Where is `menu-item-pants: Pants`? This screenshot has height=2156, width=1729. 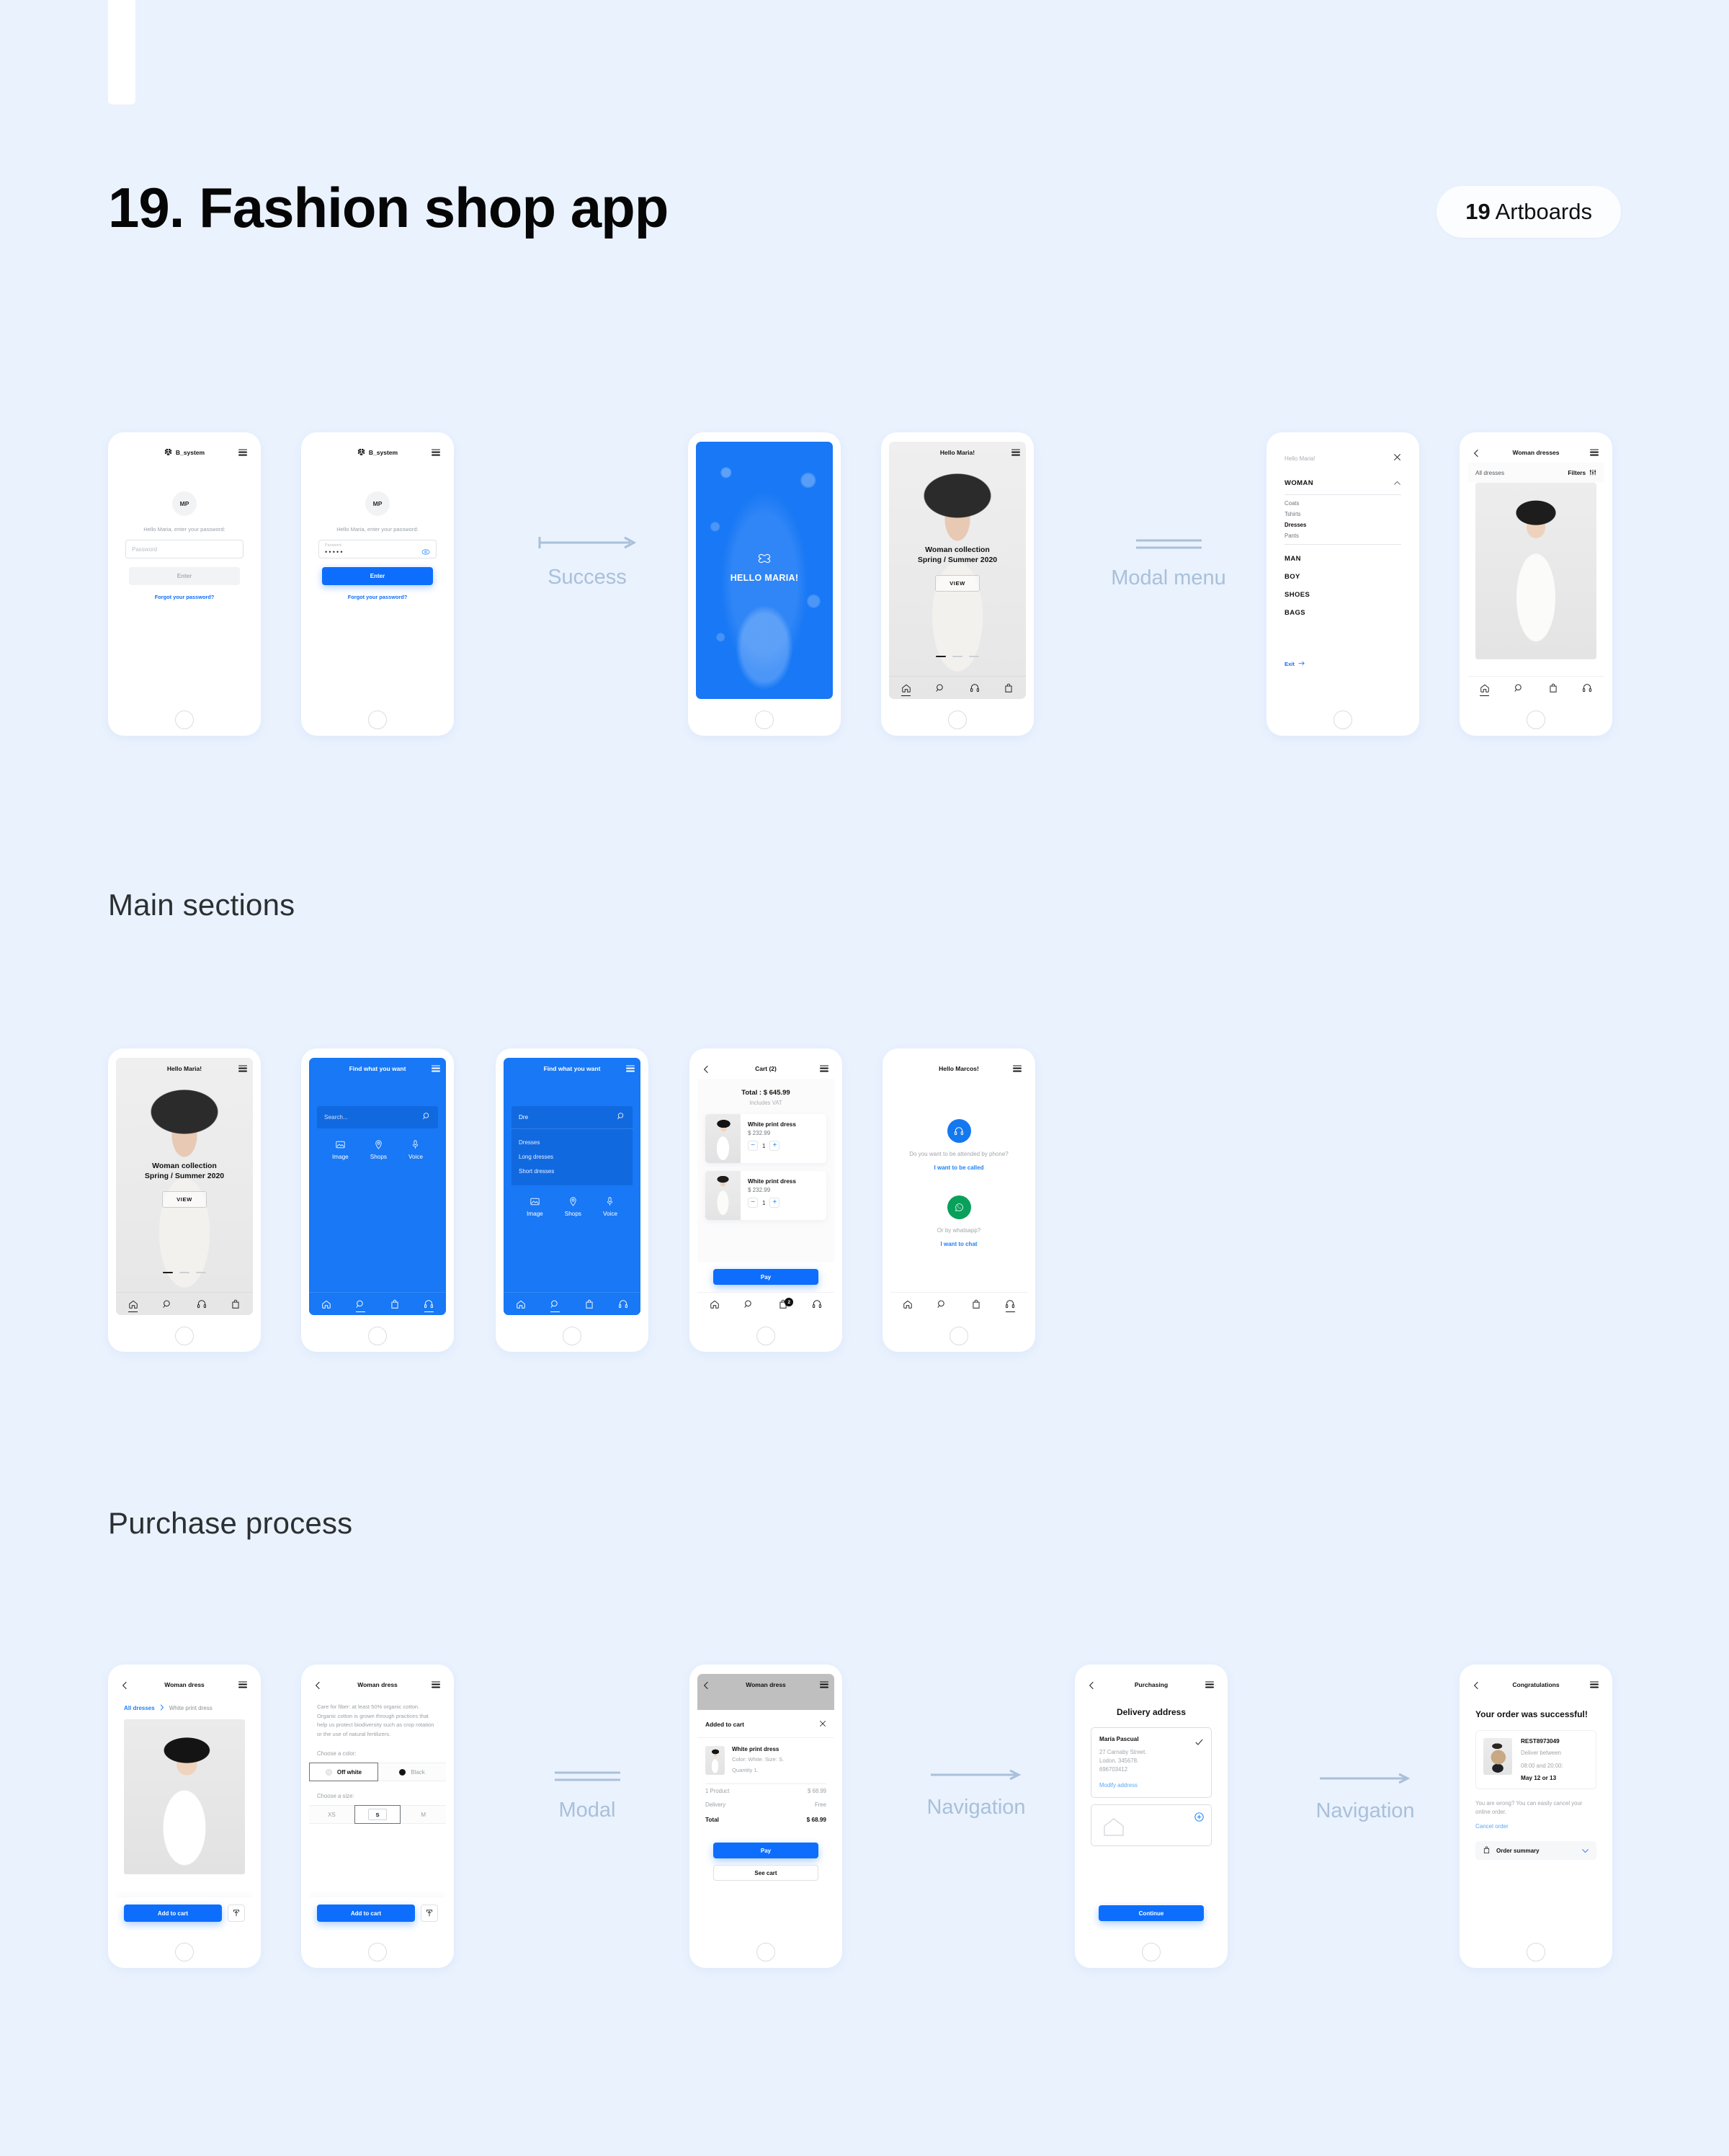 menu-item-pants: Pants is located at coordinates (1343, 536).